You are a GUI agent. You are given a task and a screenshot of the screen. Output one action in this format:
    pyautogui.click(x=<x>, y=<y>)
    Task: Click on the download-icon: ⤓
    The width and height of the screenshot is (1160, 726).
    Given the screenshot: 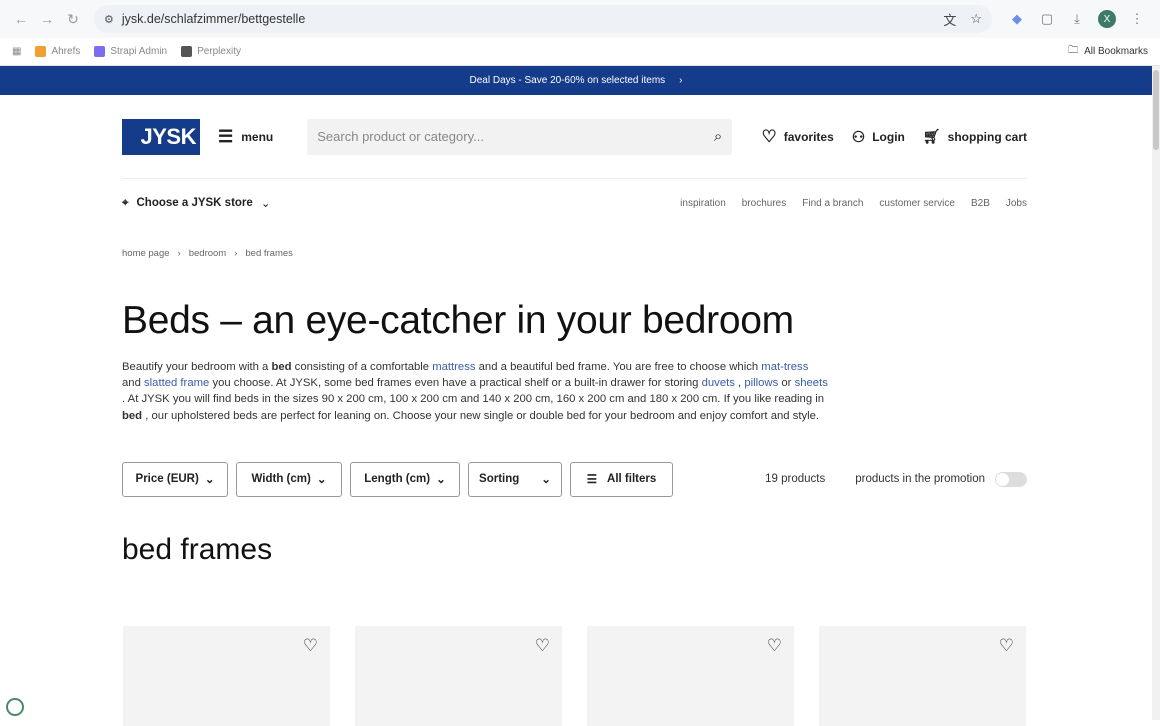 What is the action you would take?
    pyautogui.click(x=1077, y=19)
    